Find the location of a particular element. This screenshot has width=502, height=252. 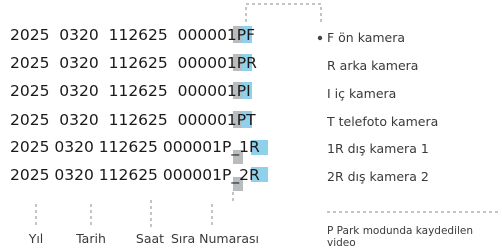

segment-label-date: Tarih is located at coordinates (90, 238).